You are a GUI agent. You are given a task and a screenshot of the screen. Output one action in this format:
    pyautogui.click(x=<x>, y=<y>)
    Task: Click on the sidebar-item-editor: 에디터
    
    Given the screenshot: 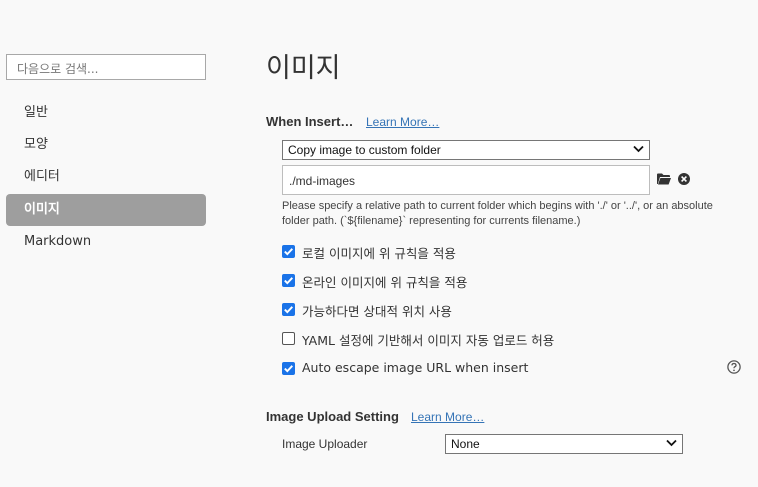 What is the action you would take?
    pyautogui.click(x=106, y=177)
    